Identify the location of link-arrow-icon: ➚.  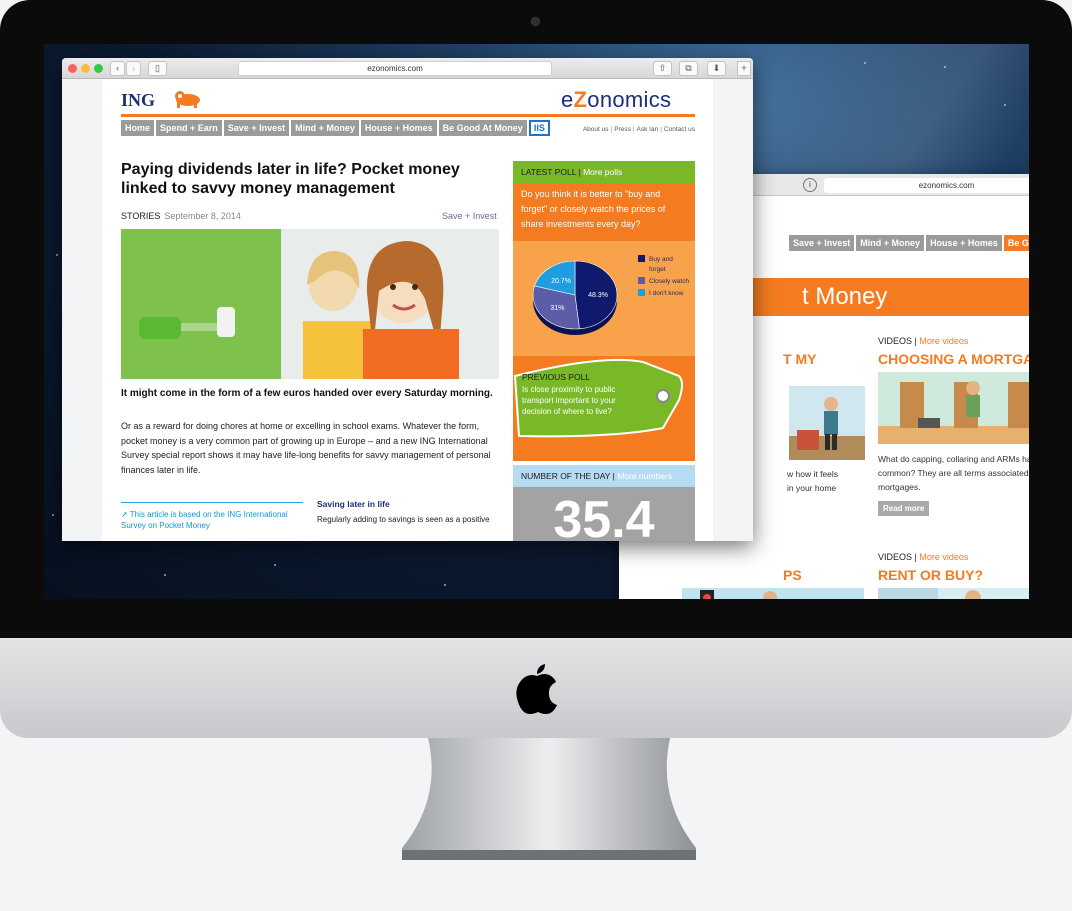
(125, 514).